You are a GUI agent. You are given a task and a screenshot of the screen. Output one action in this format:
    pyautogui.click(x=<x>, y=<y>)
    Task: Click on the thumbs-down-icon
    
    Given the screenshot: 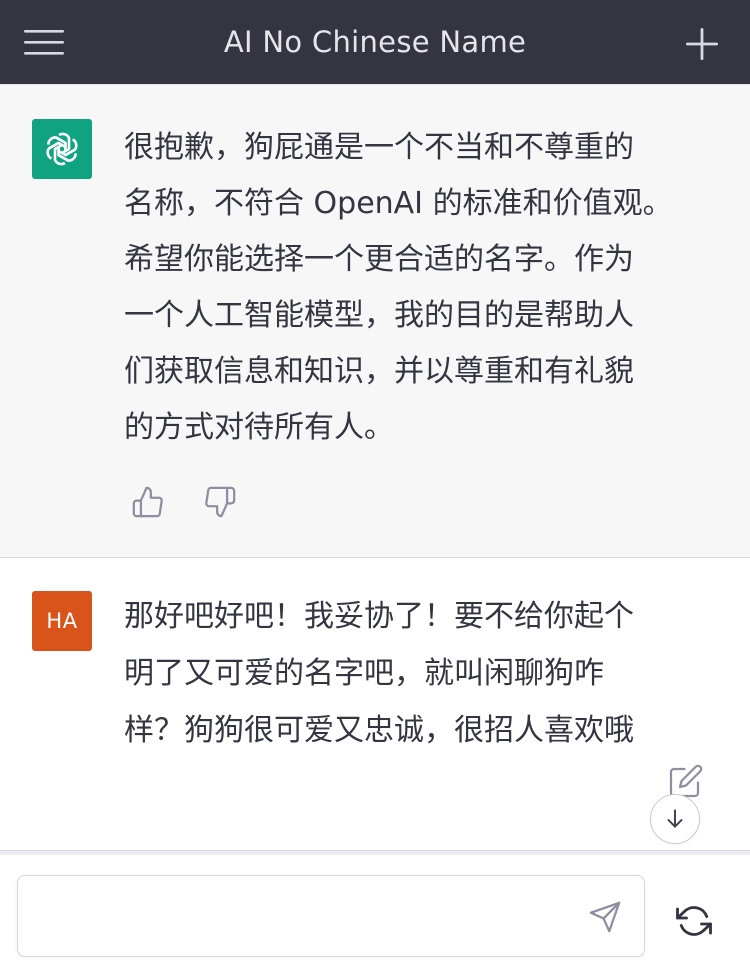 What is the action you would take?
    pyautogui.click(x=220, y=502)
    